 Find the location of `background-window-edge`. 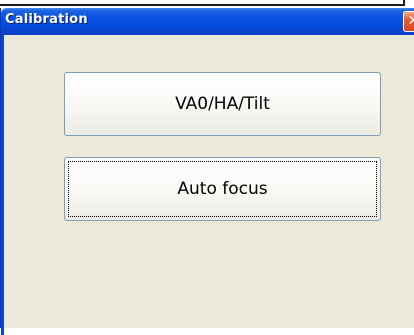

background-window-edge is located at coordinates (202, 3).